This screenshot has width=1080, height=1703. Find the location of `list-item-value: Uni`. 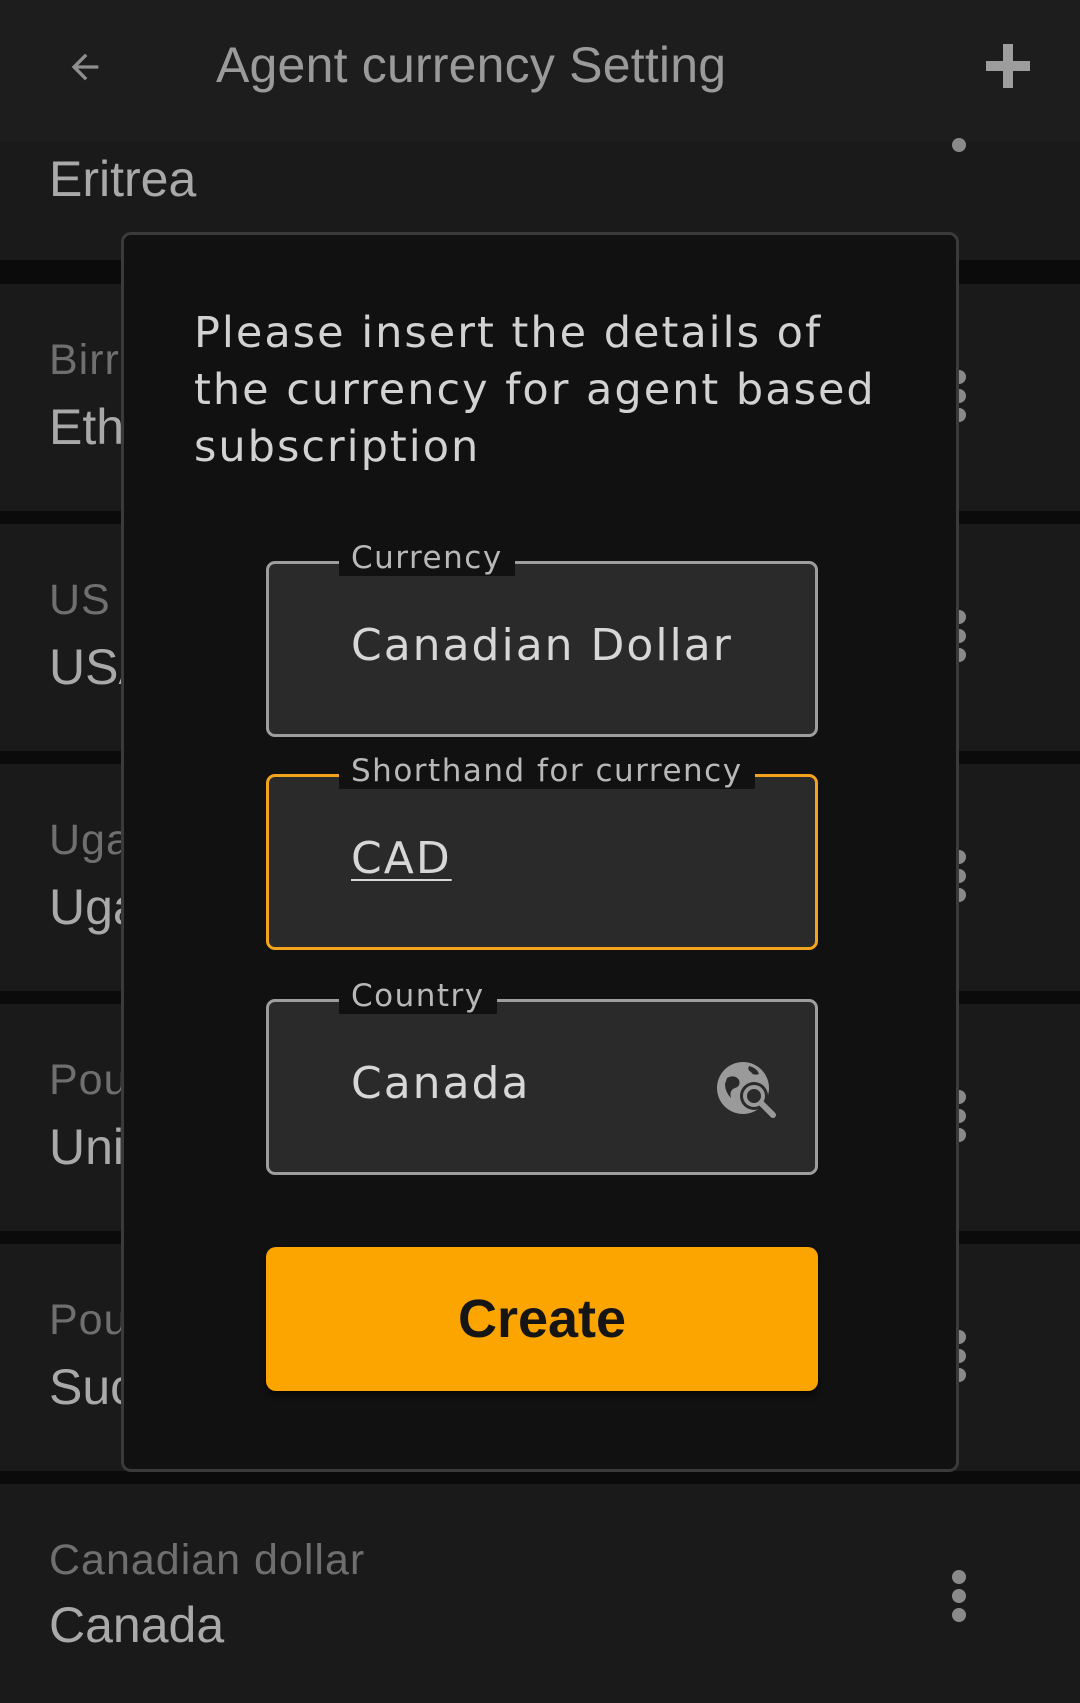

list-item-value: Uni is located at coordinates (87, 1147).